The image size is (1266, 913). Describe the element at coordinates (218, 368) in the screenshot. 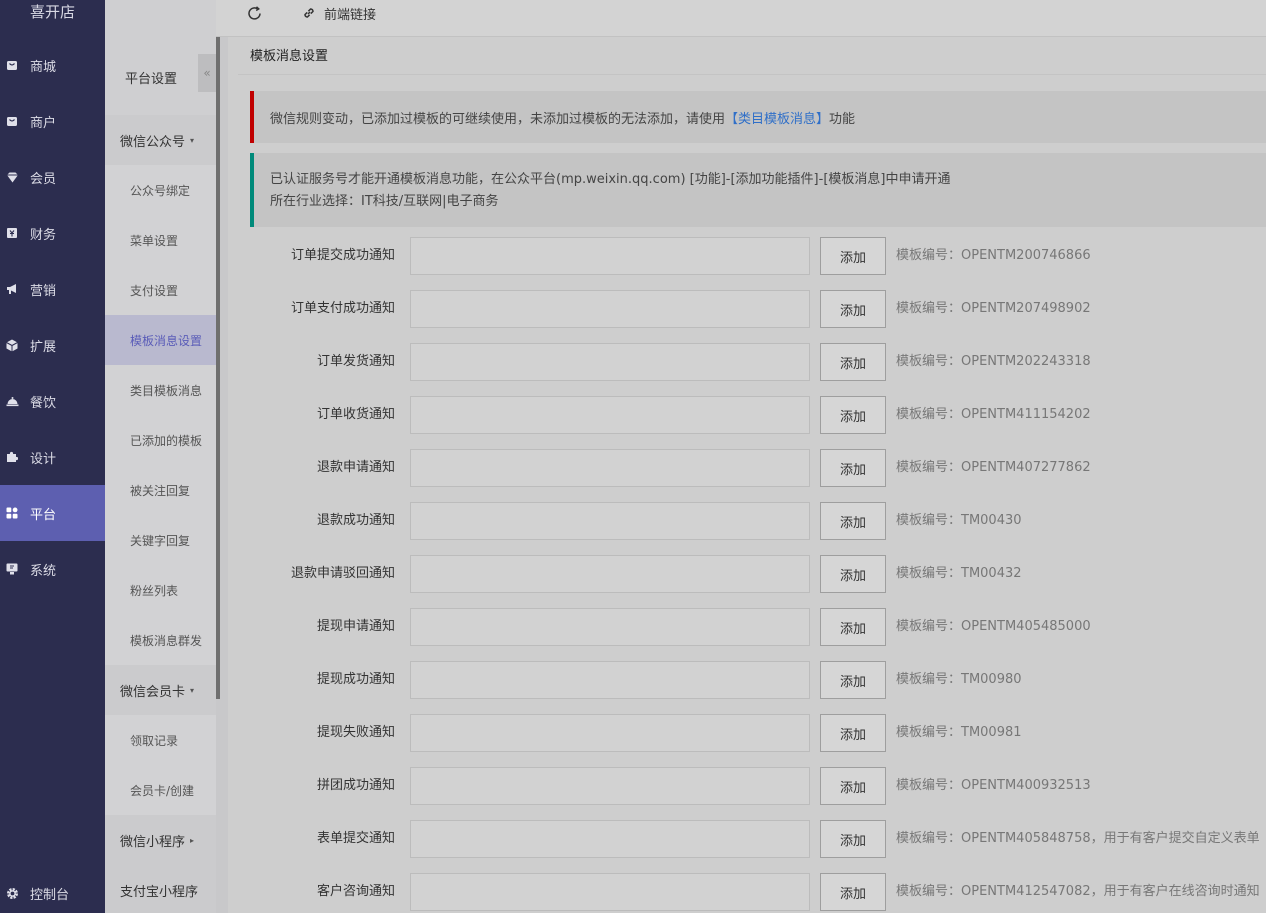

I see `sidebar-scrollbar` at that location.